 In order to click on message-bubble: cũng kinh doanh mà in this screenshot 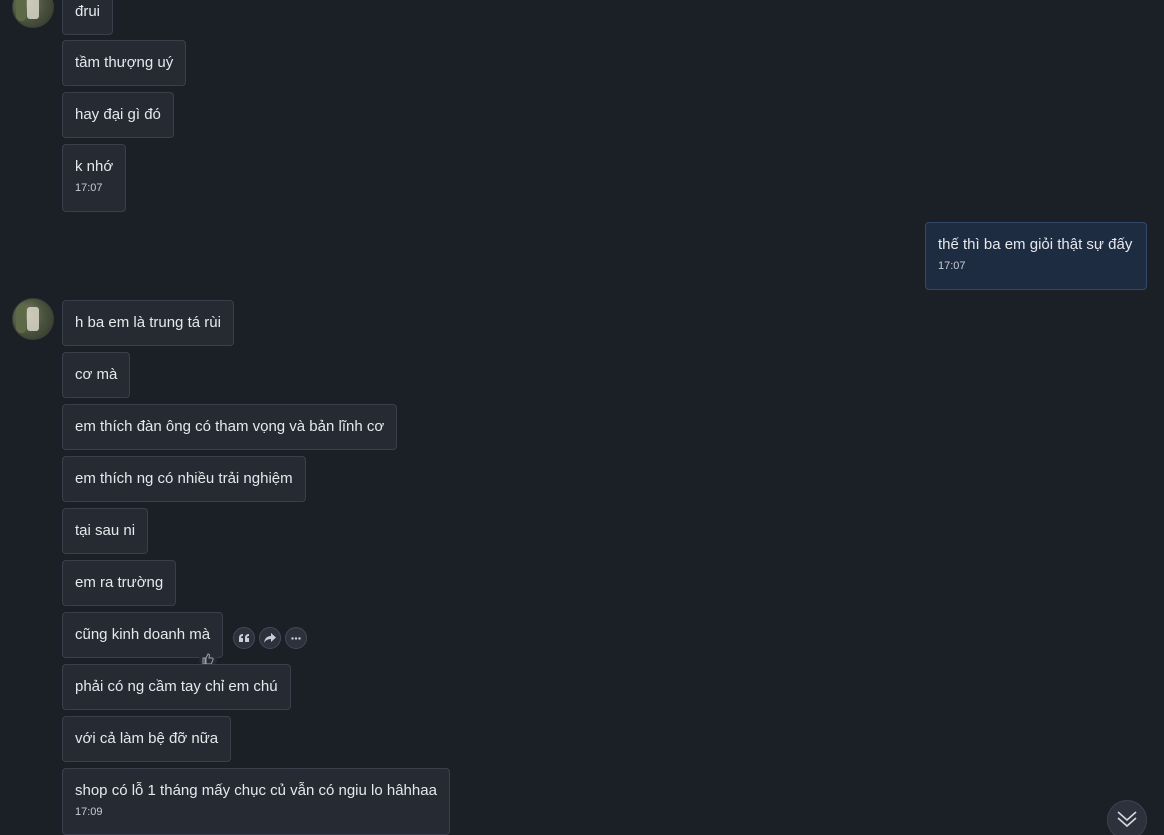, I will do `click(143, 635)`.